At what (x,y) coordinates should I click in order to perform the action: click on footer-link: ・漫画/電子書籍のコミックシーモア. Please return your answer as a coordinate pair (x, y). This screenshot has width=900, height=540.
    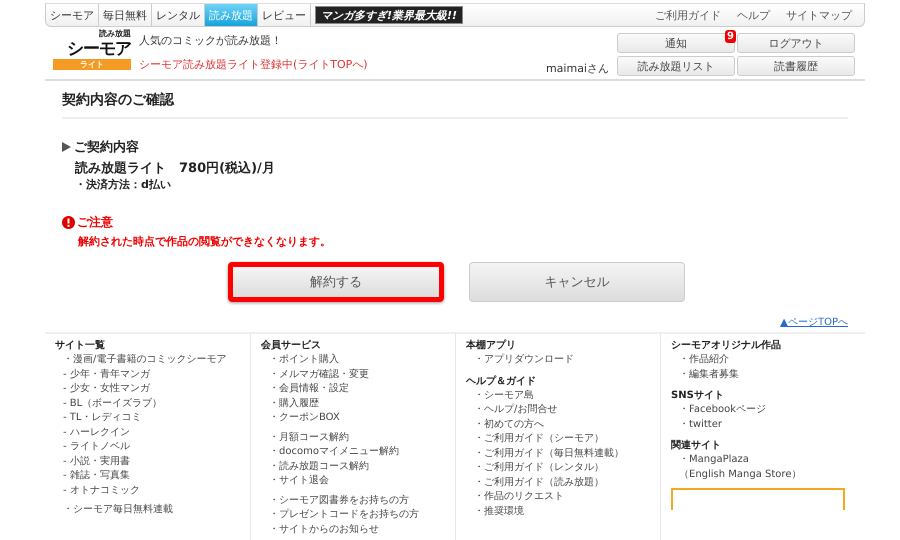
    Looking at the image, I should click on (151, 360).